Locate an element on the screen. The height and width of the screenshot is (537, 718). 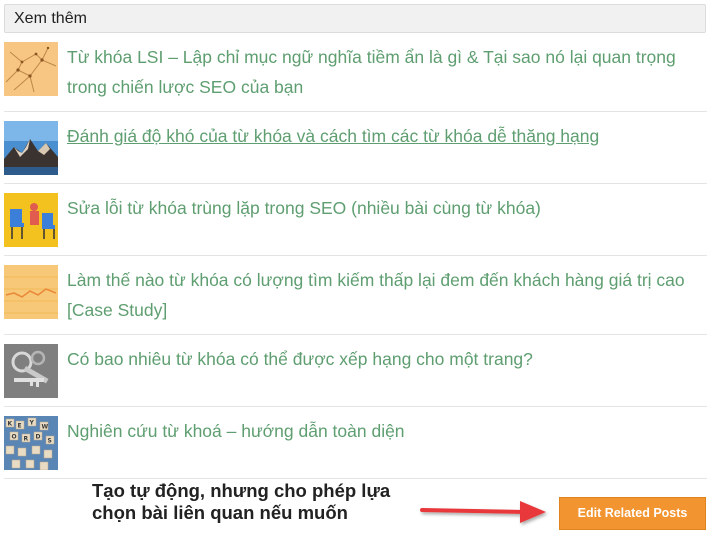
post-link-6: Nghiên cứu từ khoá – hướng dẫn toàn diện is located at coordinates (386, 431).